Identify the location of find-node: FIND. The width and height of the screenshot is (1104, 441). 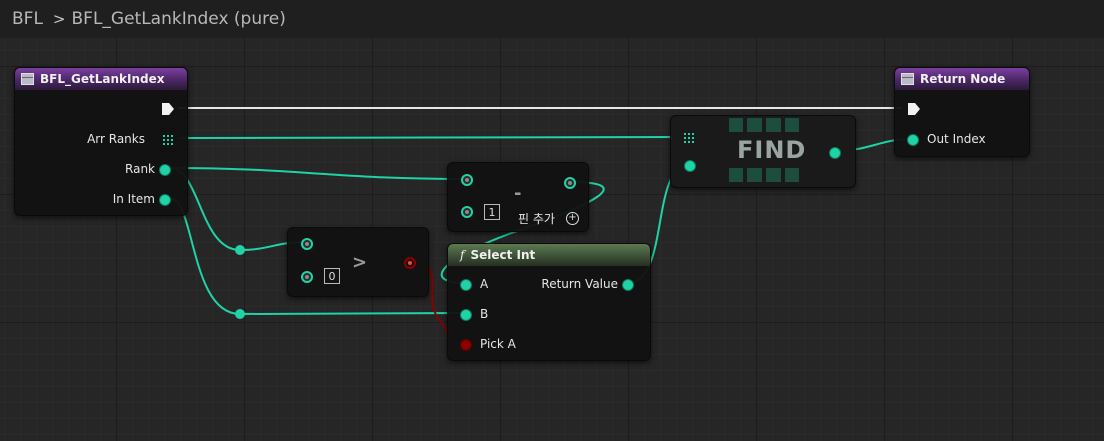
(763, 151).